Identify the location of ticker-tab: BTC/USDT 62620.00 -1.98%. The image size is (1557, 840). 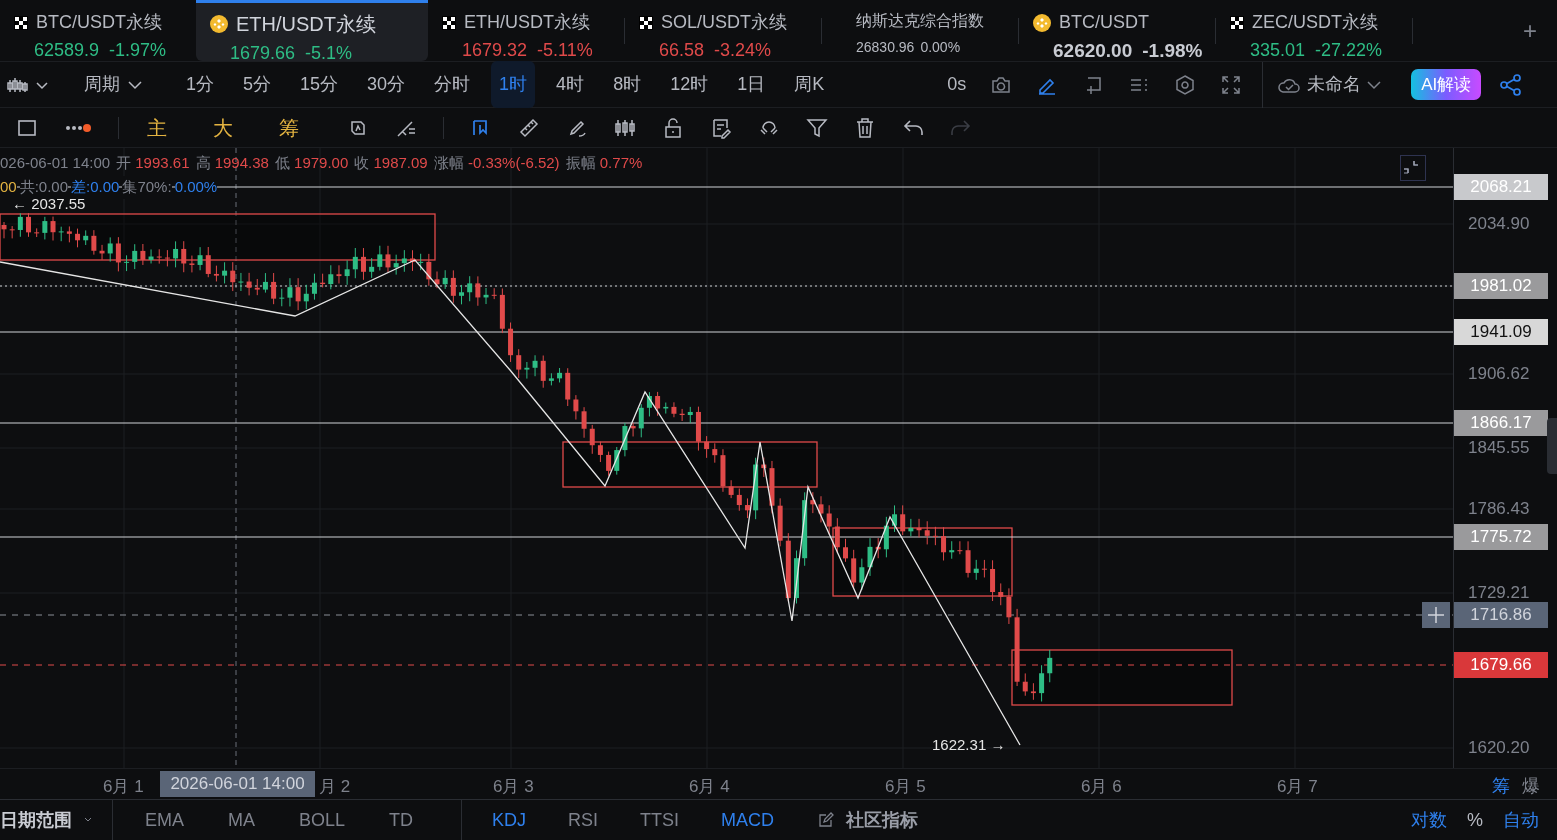
(1117, 30).